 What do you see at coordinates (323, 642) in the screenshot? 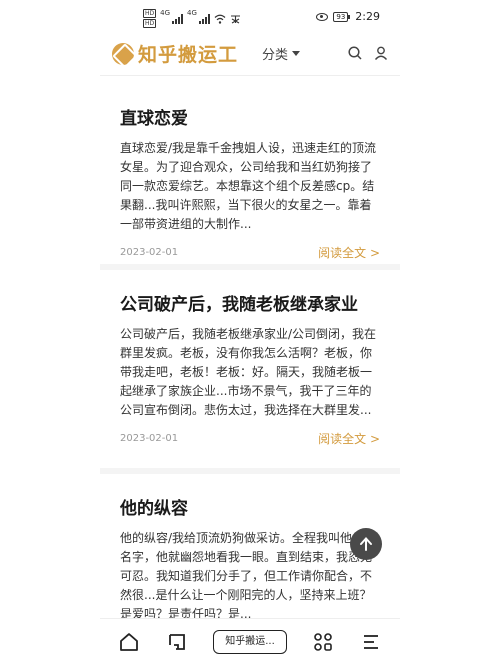
I see `grid-icon` at bounding box center [323, 642].